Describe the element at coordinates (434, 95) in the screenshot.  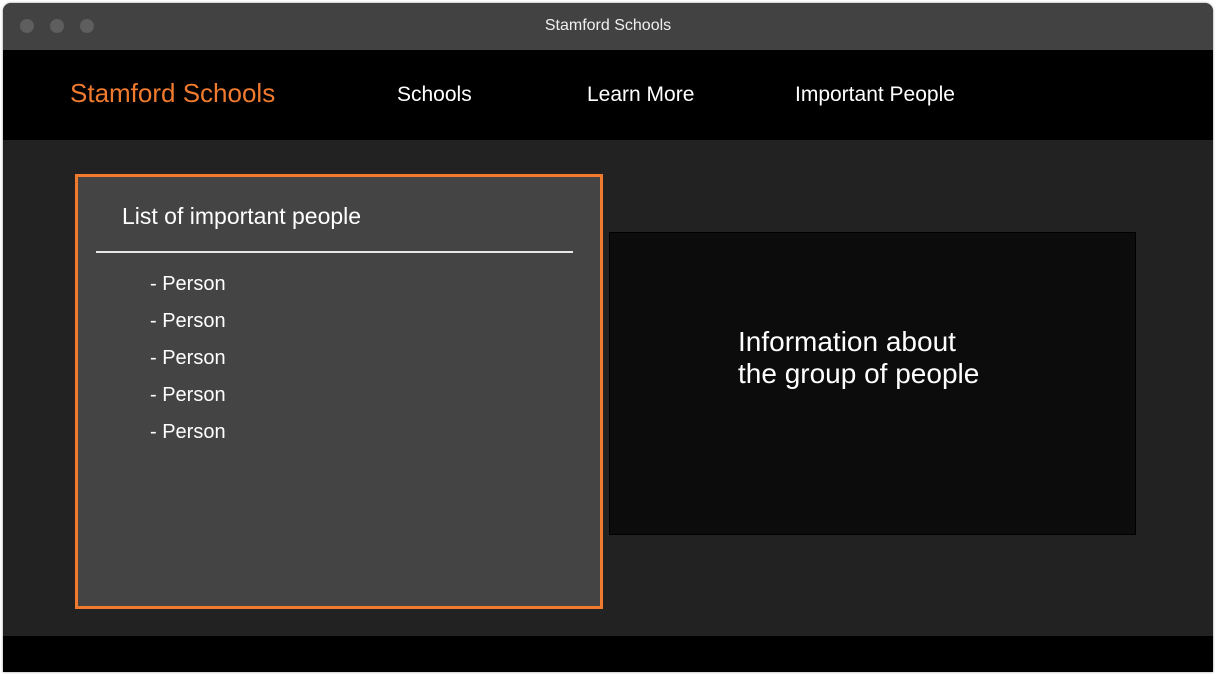
I see `nav-item-schools: Schools` at that location.